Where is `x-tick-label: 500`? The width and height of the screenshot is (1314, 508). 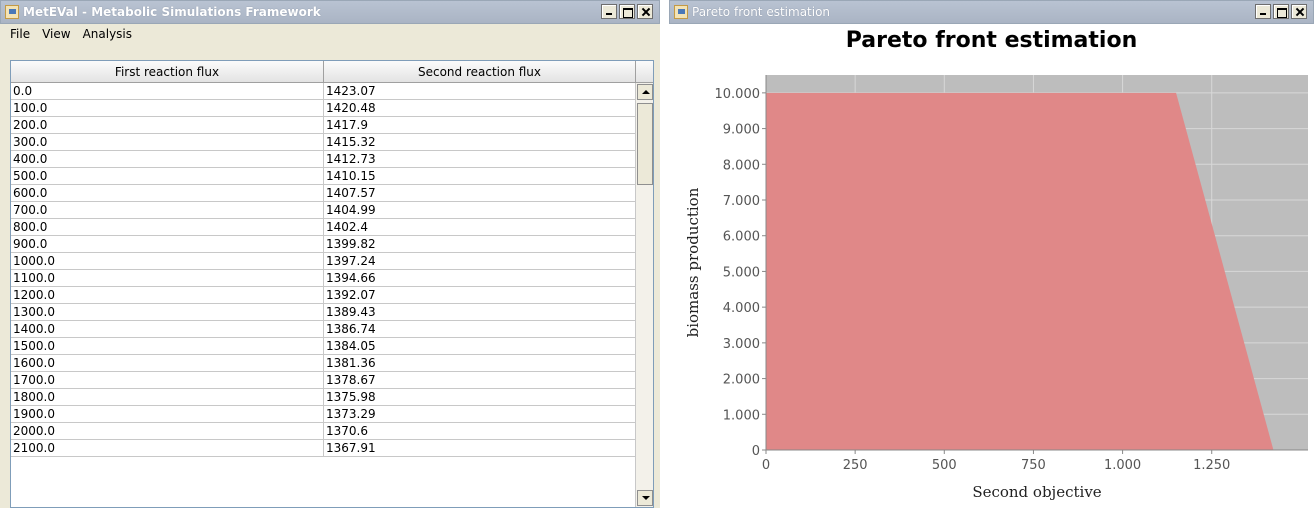
x-tick-label: 500 is located at coordinates (944, 465).